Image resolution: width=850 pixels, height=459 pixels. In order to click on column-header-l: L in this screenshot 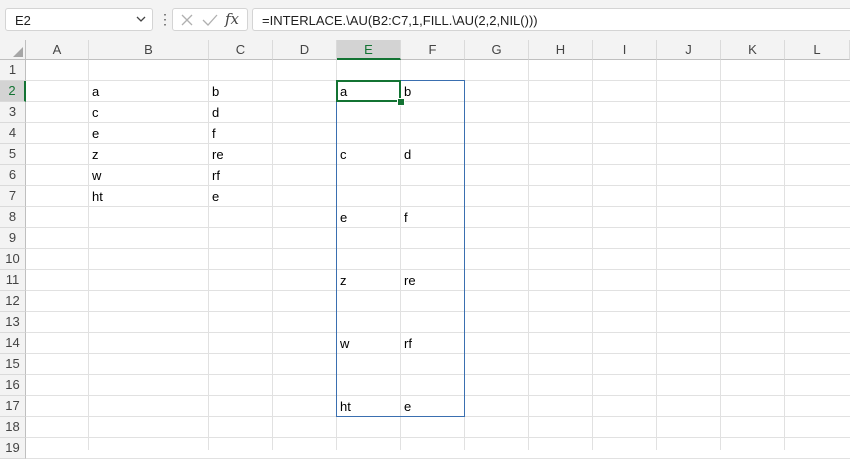, I will do `click(817, 50)`.